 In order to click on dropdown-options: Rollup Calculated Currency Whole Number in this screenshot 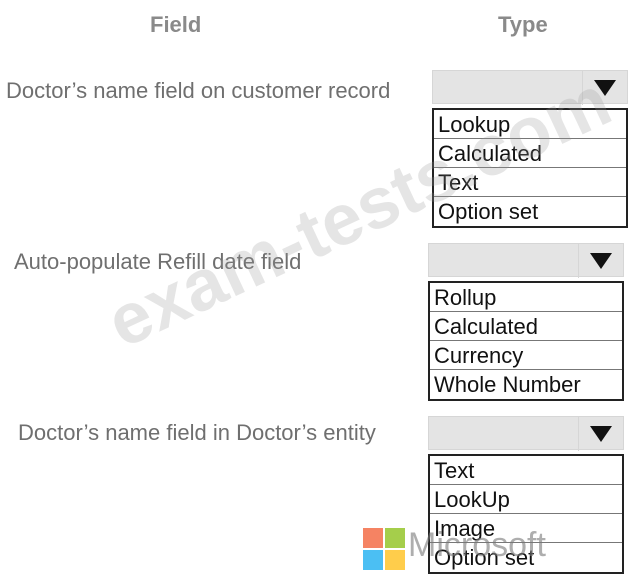, I will do `click(526, 341)`.